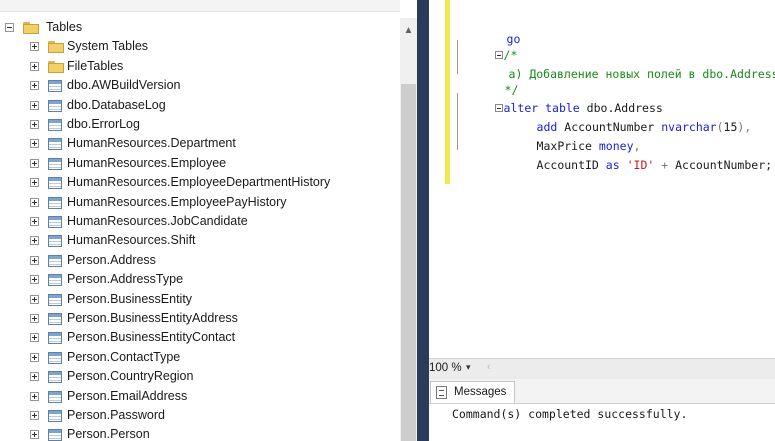 The width and height of the screenshot is (775, 441). What do you see at coordinates (199, 376) in the screenshot?
I see `tree-node: Person.CountryRegion` at bounding box center [199, 376].